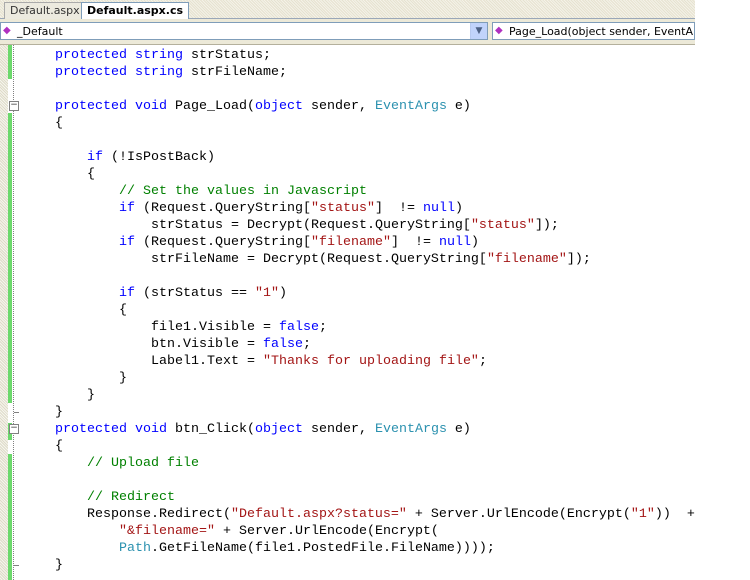 Image resolution: width=750 pixels, height=580 pixels. I want to click on code-line: // Upload file, so click(359, 463).